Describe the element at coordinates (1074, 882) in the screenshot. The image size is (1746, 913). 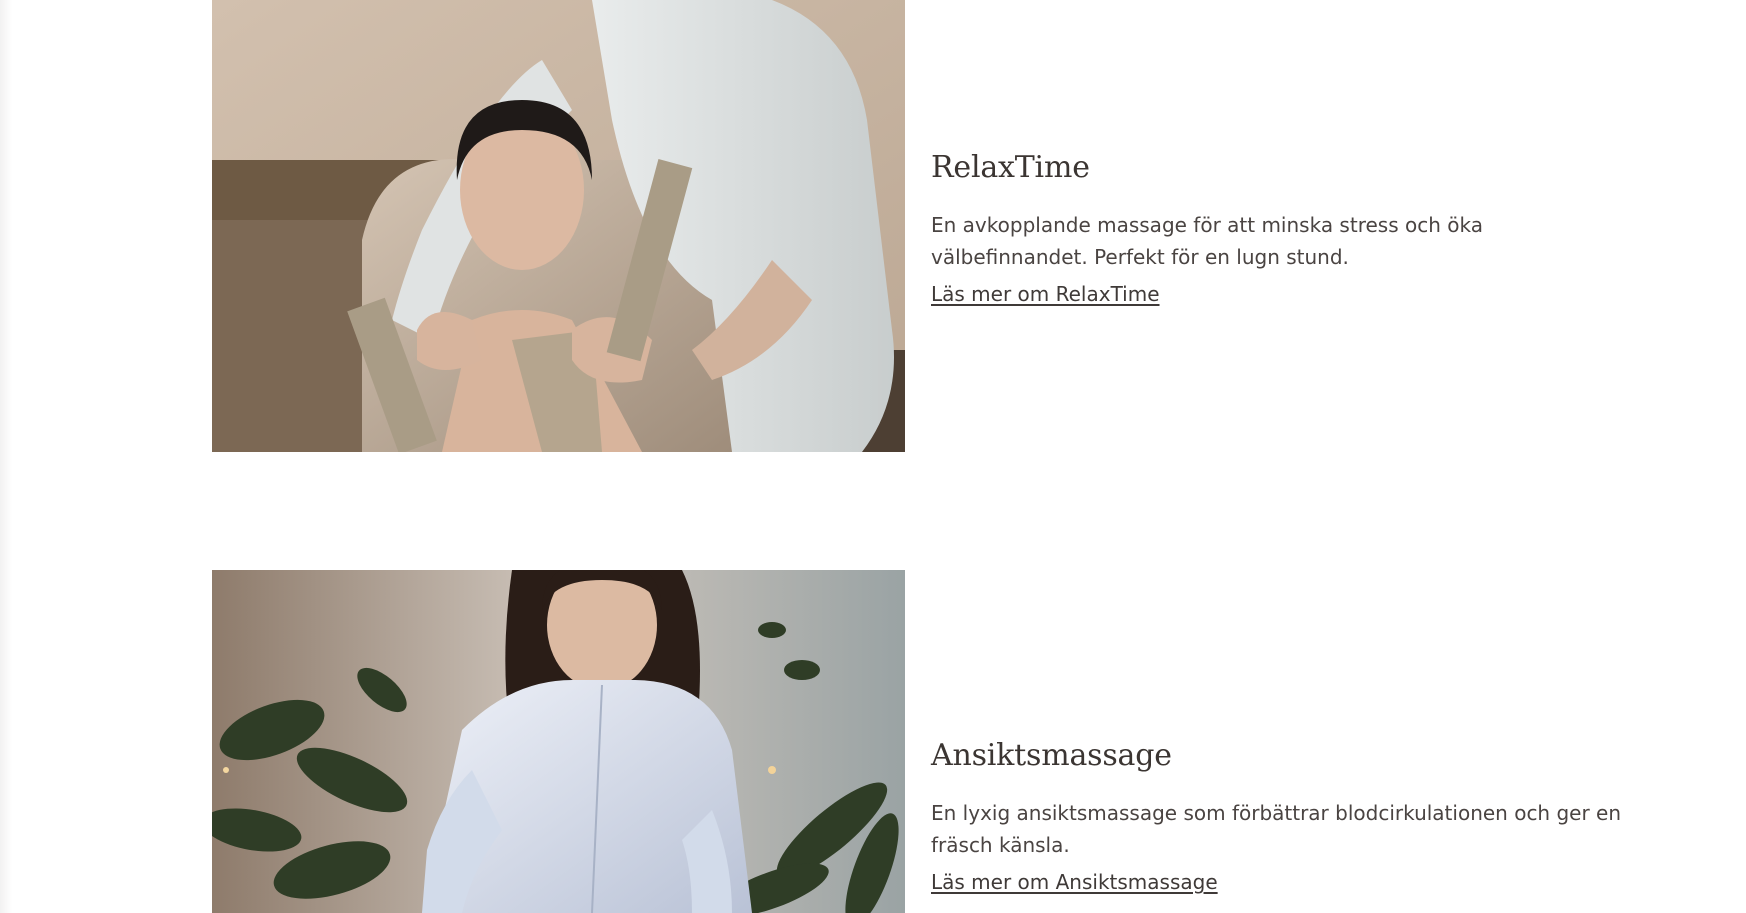
I see `read-more-ansiktsmassage-link: Läs mer om Ansiktsmassage` at that location.